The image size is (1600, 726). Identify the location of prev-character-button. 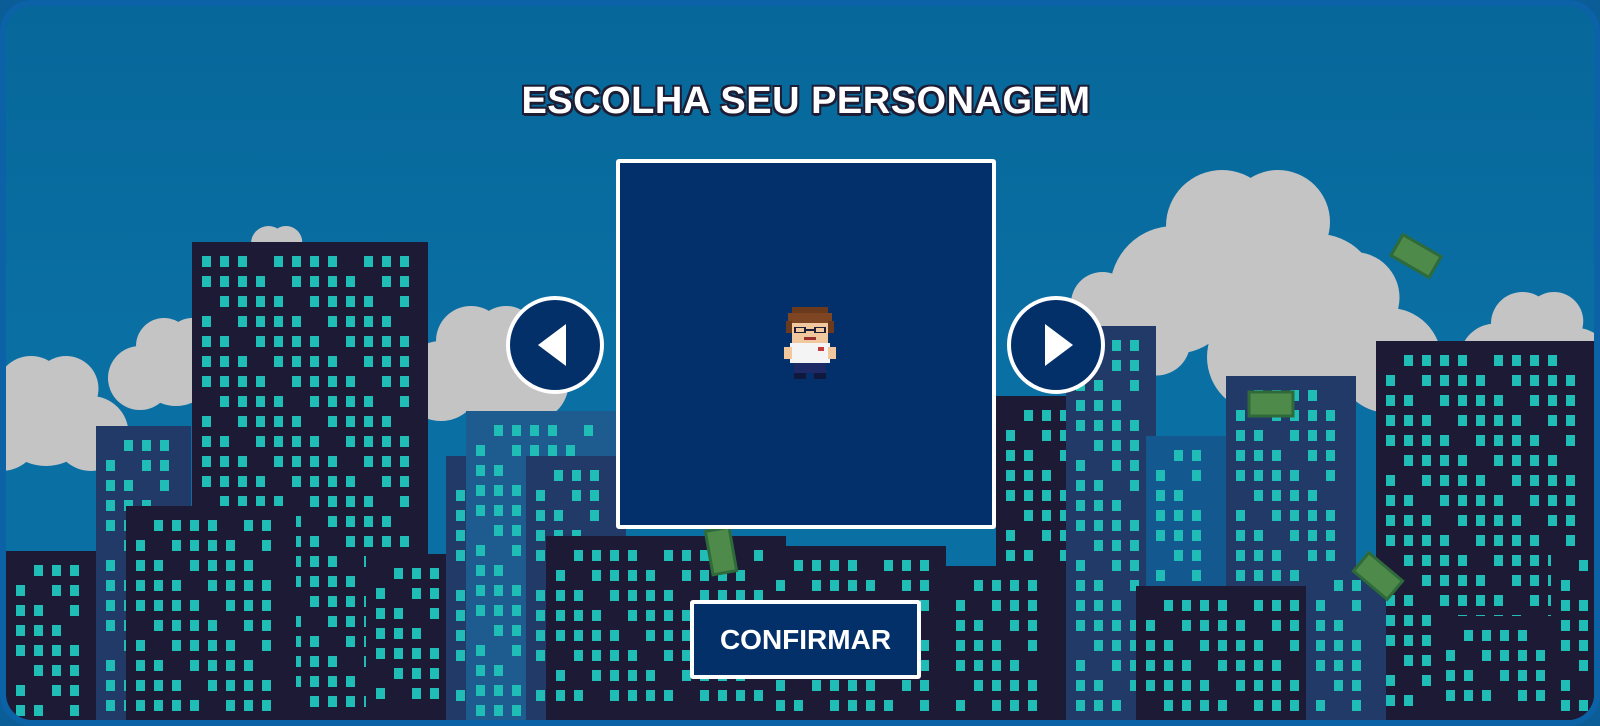
(555, 345).